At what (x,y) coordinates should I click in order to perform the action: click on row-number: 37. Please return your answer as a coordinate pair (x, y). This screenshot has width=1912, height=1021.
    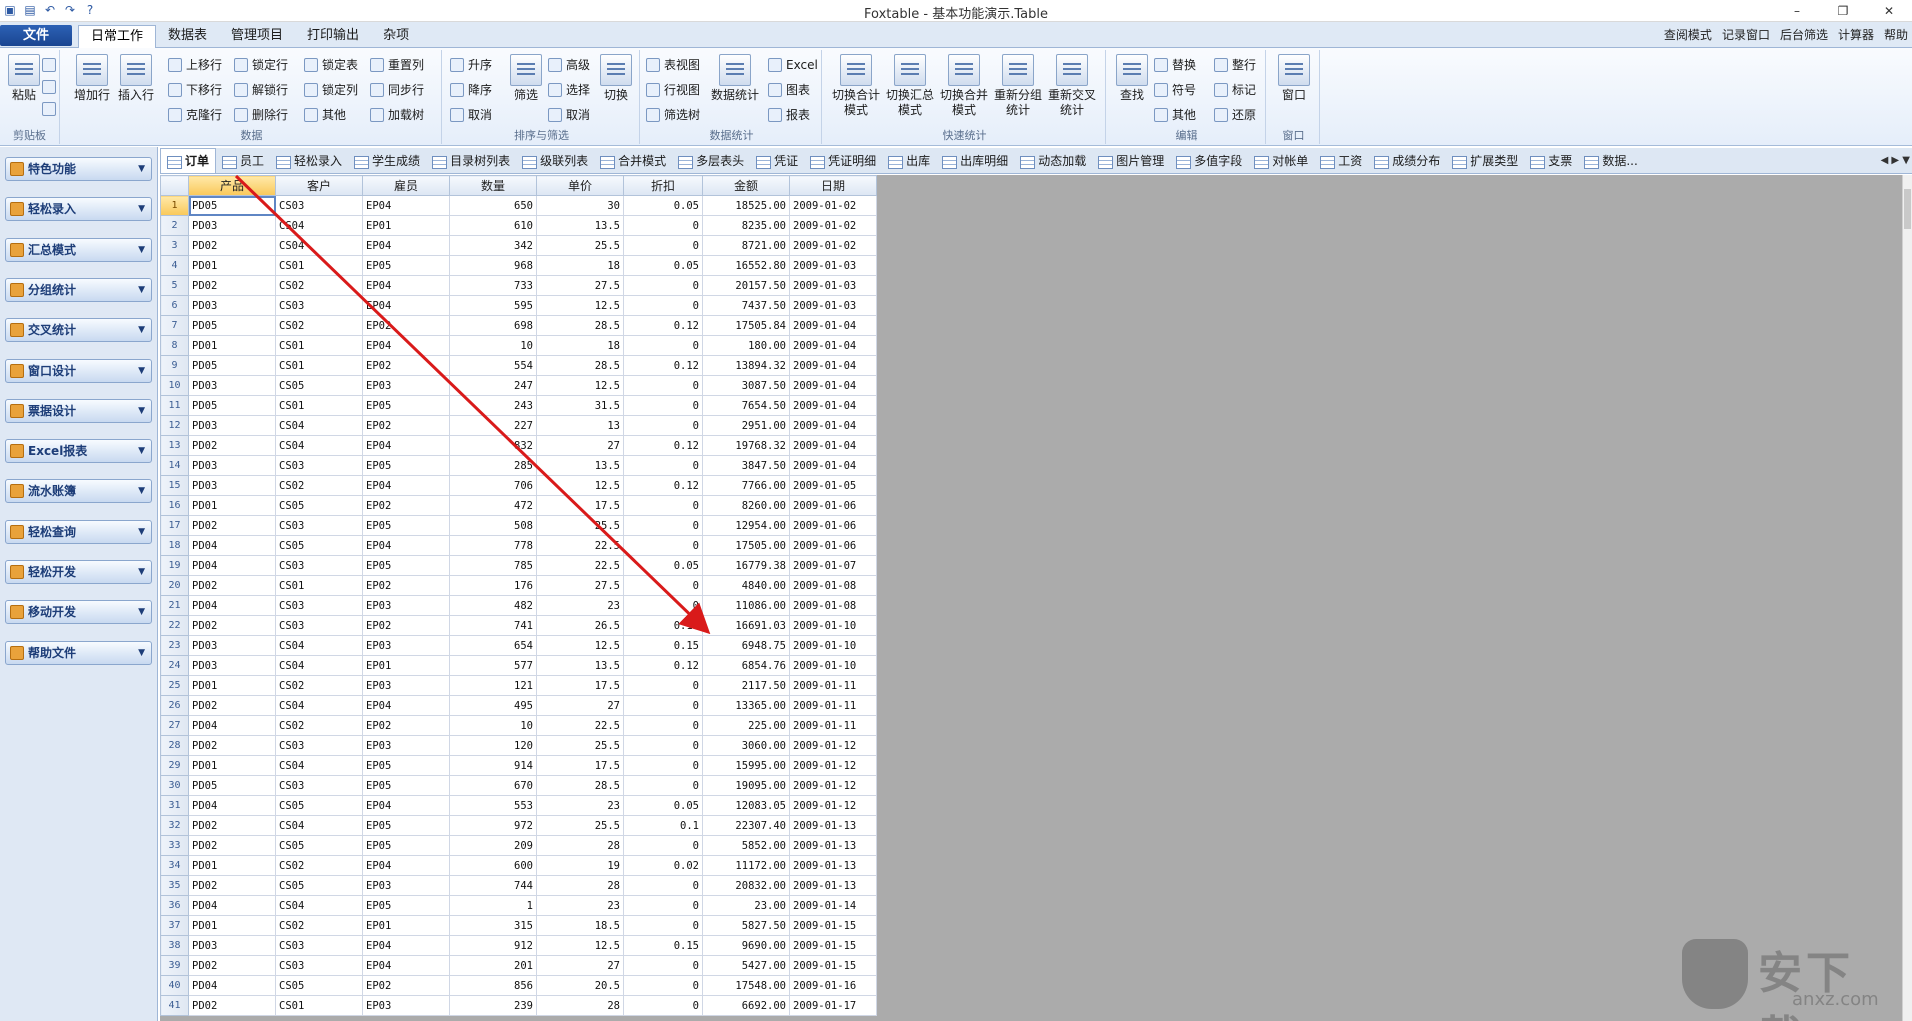
    Looking at the image, I should click on (174, 925).